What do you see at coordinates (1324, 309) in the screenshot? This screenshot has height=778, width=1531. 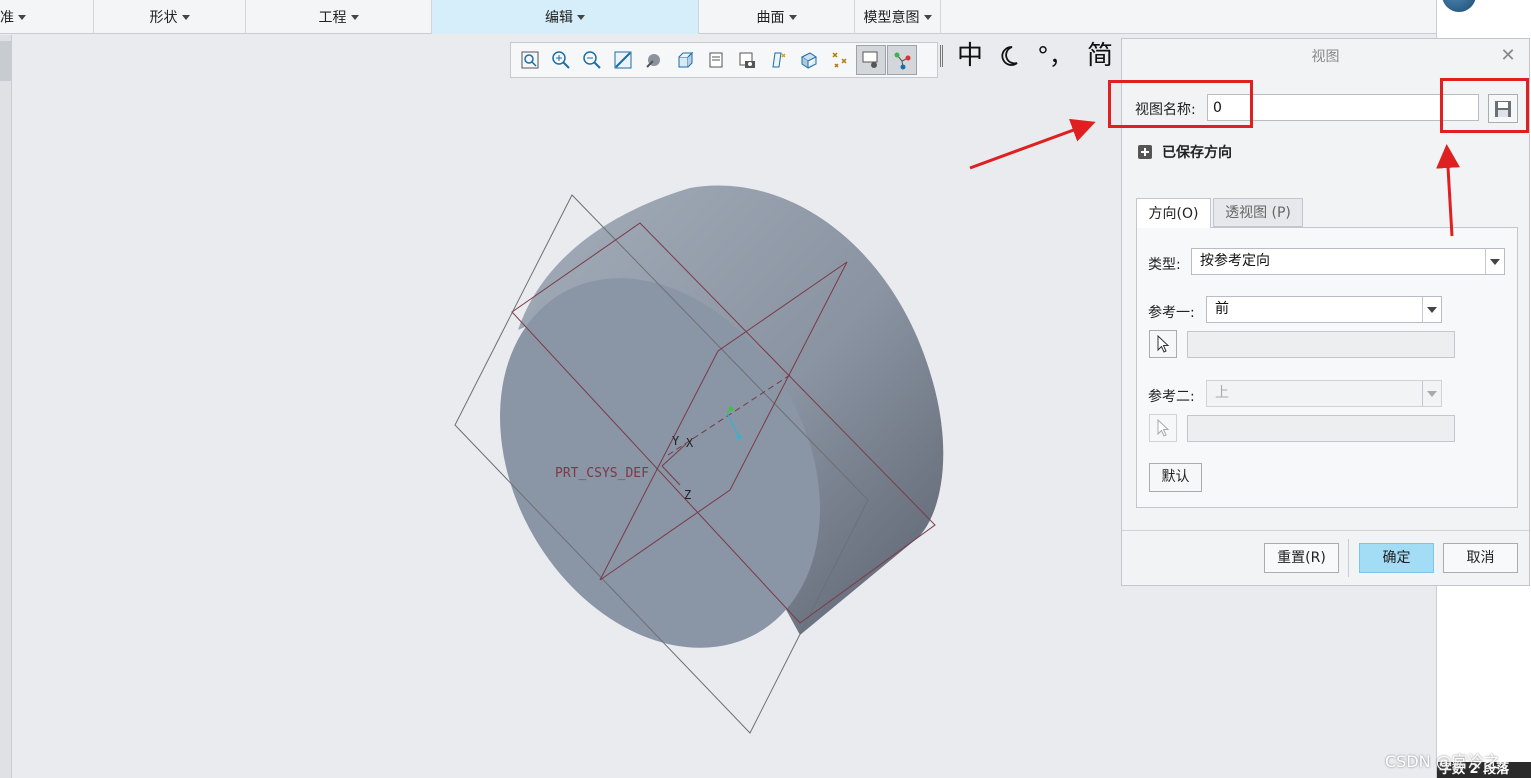 I see `ref1-select: 前` at bounding box center [1324, 309].